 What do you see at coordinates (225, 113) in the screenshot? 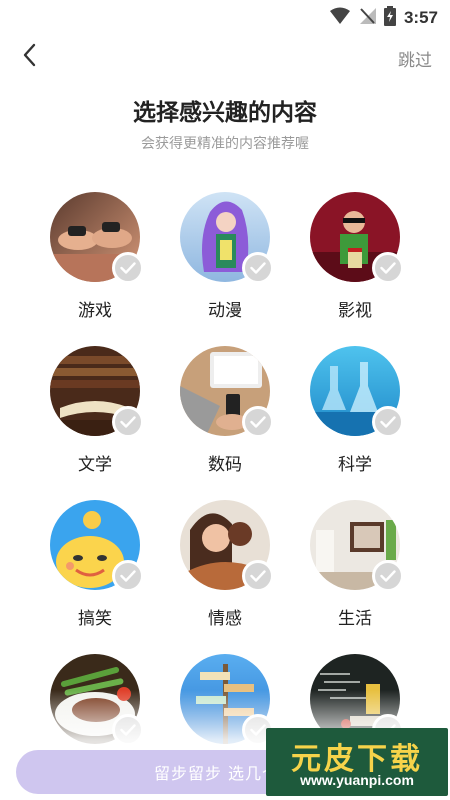
I see `page-title: 选择感兴趣的内容` at bounding box center [225, 113].